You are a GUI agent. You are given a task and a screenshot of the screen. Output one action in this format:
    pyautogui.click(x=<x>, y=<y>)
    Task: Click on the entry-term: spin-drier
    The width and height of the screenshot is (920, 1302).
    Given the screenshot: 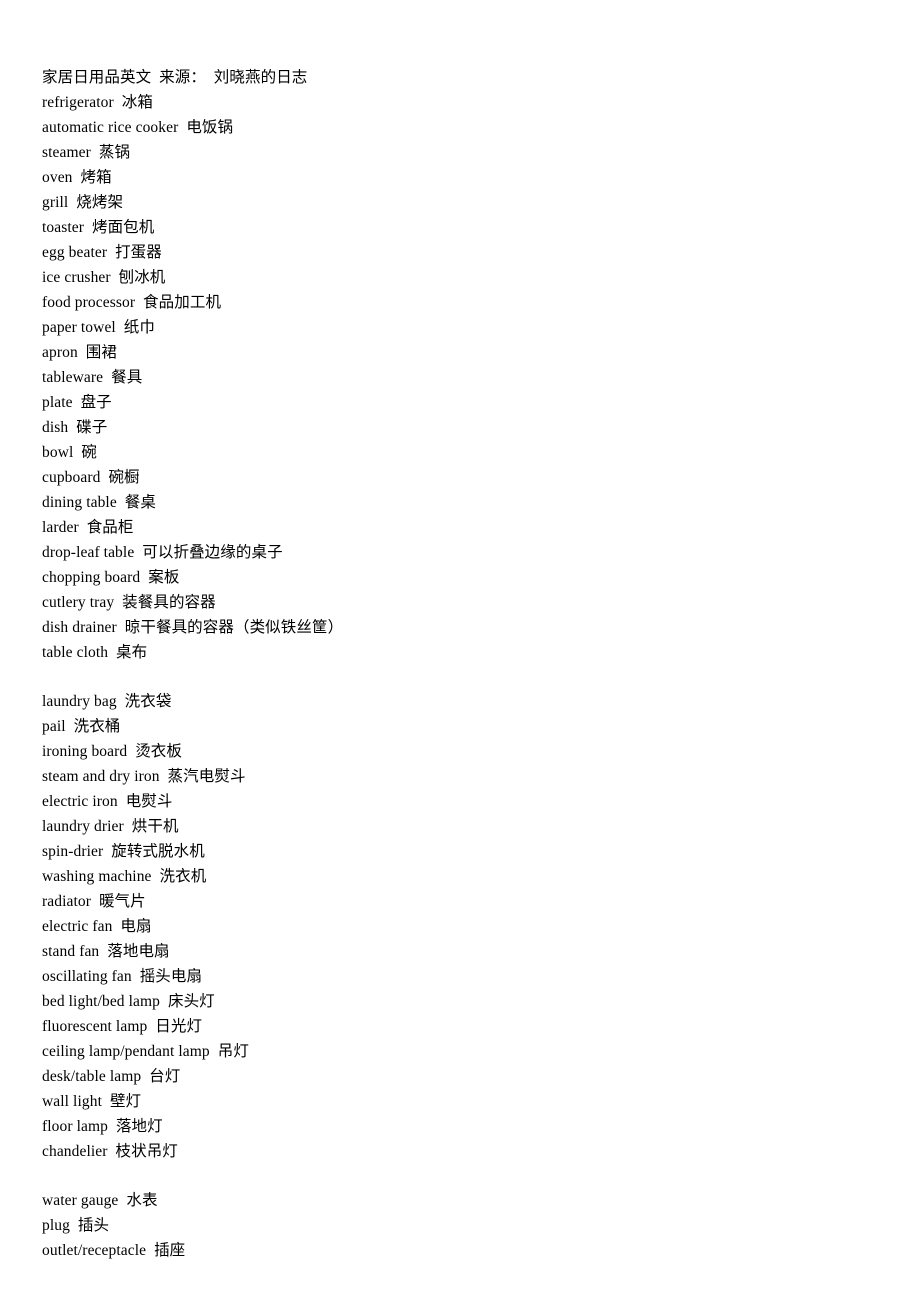 What is the action you would take?
    pyautogui.click(x=73, y=851)
    